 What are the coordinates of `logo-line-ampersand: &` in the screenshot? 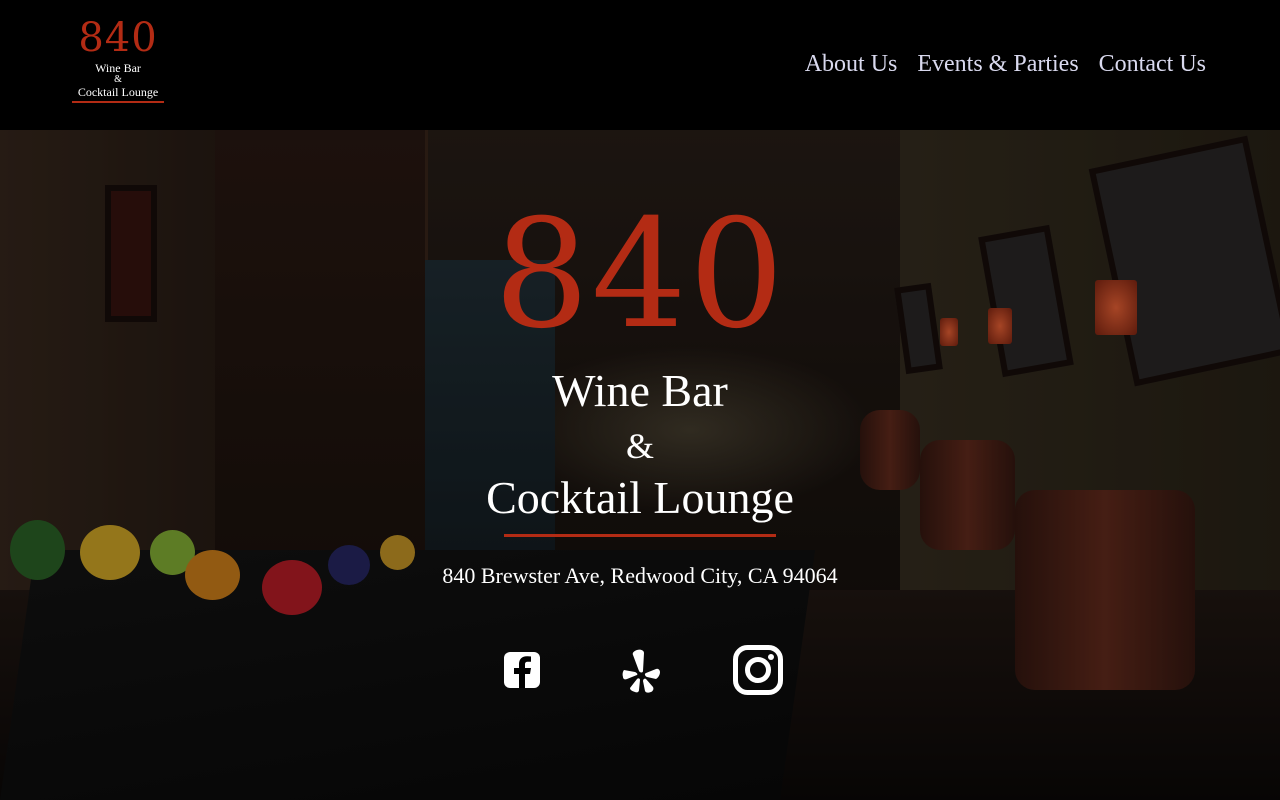 It's located at (118, 79).